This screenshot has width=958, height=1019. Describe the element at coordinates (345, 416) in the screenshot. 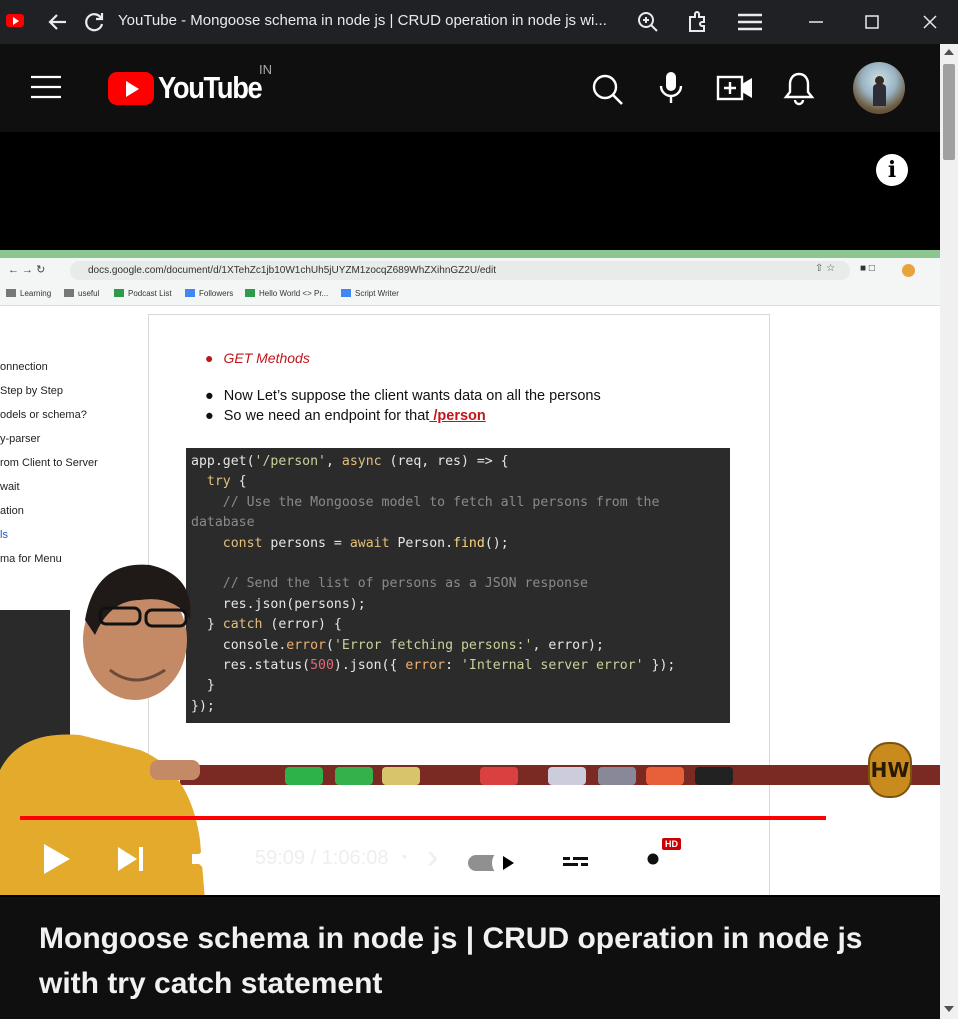

I see `doc-line: ● So we need an endpoint for that /person` at that location.